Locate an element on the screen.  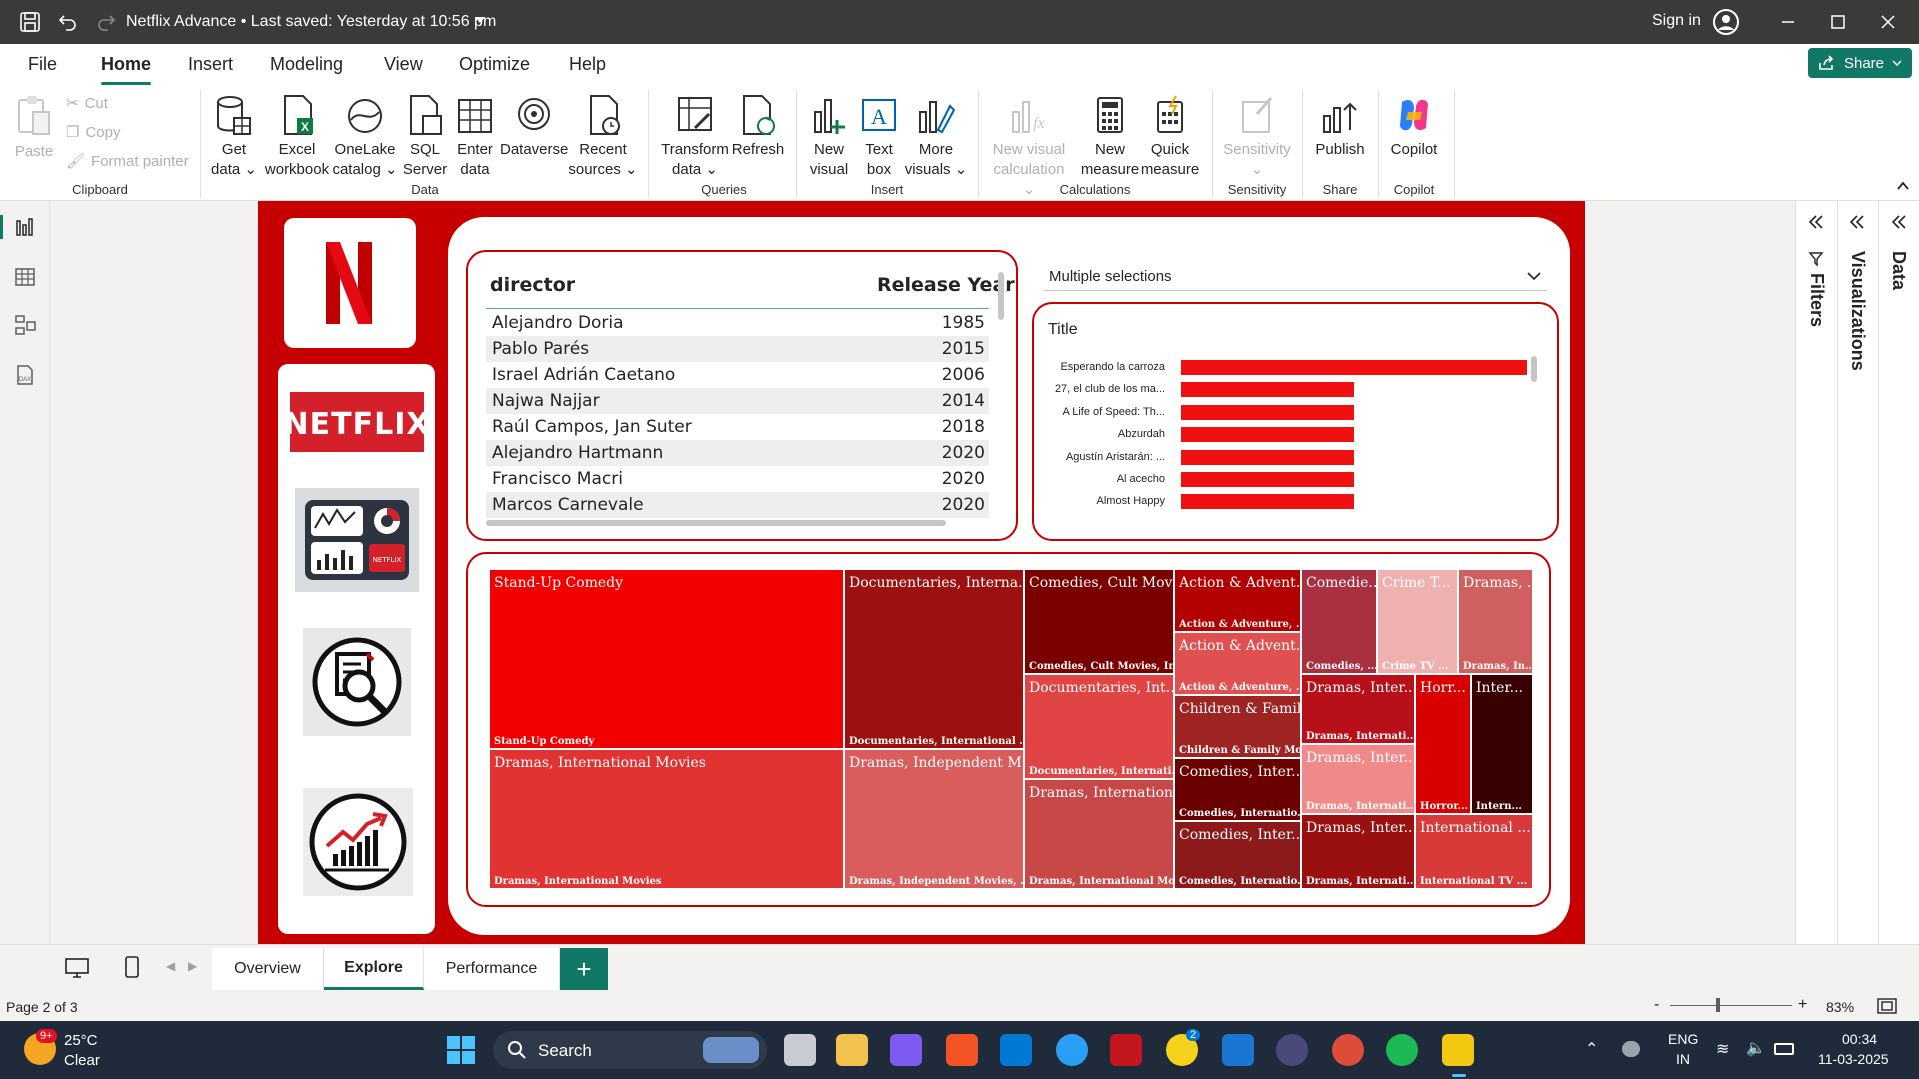
cut-button: ✂ Cut is located at coordinates (87, 103).